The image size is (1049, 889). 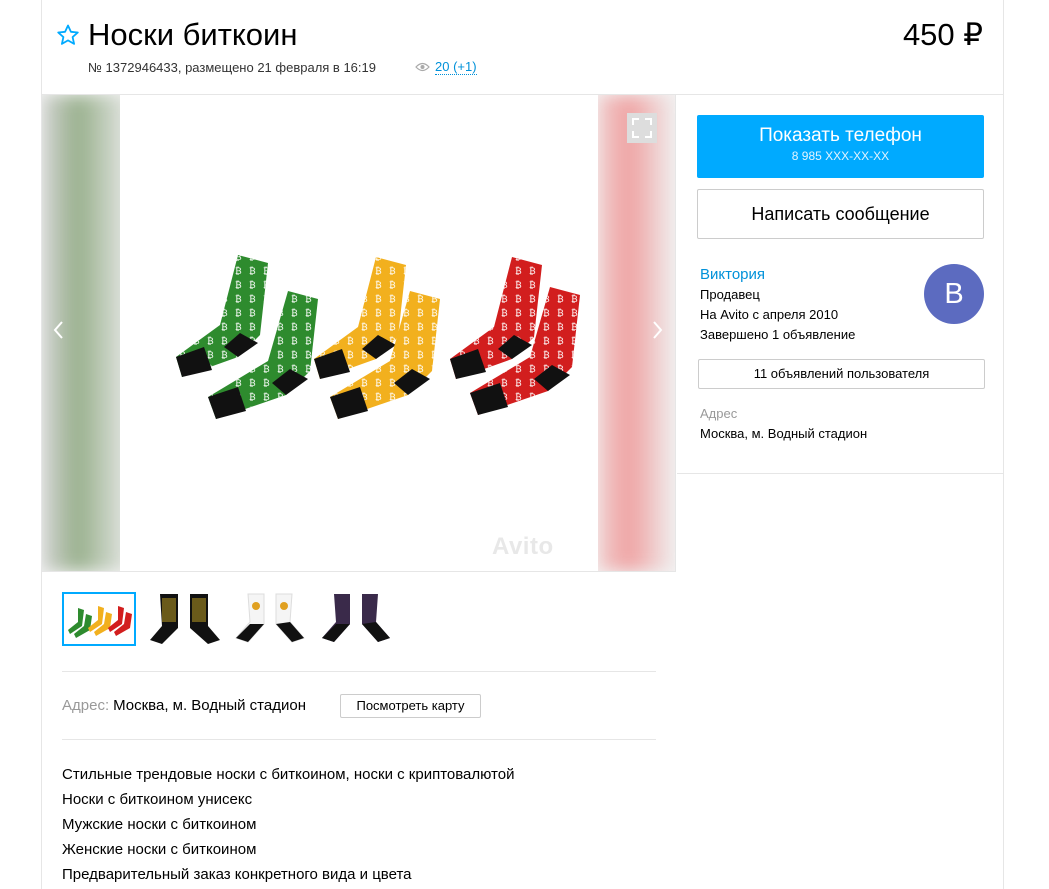 What do you see at coordinates (86, 705) in the screenshot?
I see `address-label: Адрес:` at bounding box center [86, 705].